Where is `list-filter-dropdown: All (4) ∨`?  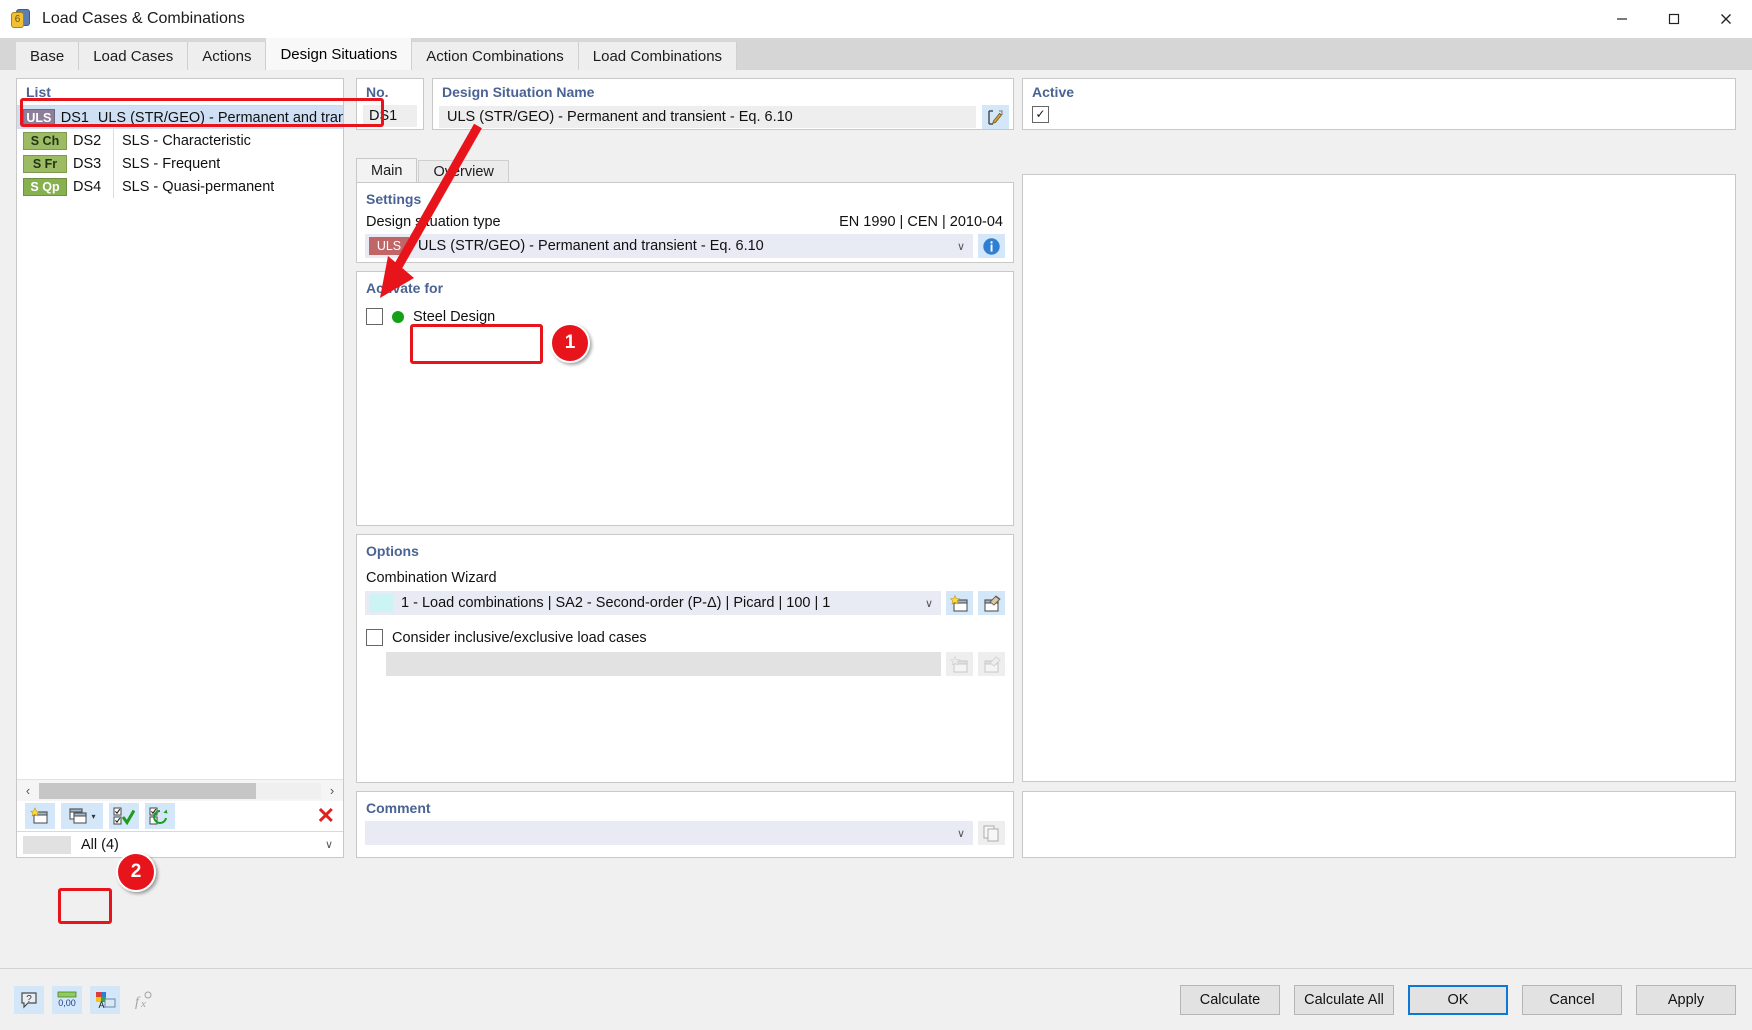 list-filter-dropdown: All (4) ∨ is located at coordinates (180, 844).